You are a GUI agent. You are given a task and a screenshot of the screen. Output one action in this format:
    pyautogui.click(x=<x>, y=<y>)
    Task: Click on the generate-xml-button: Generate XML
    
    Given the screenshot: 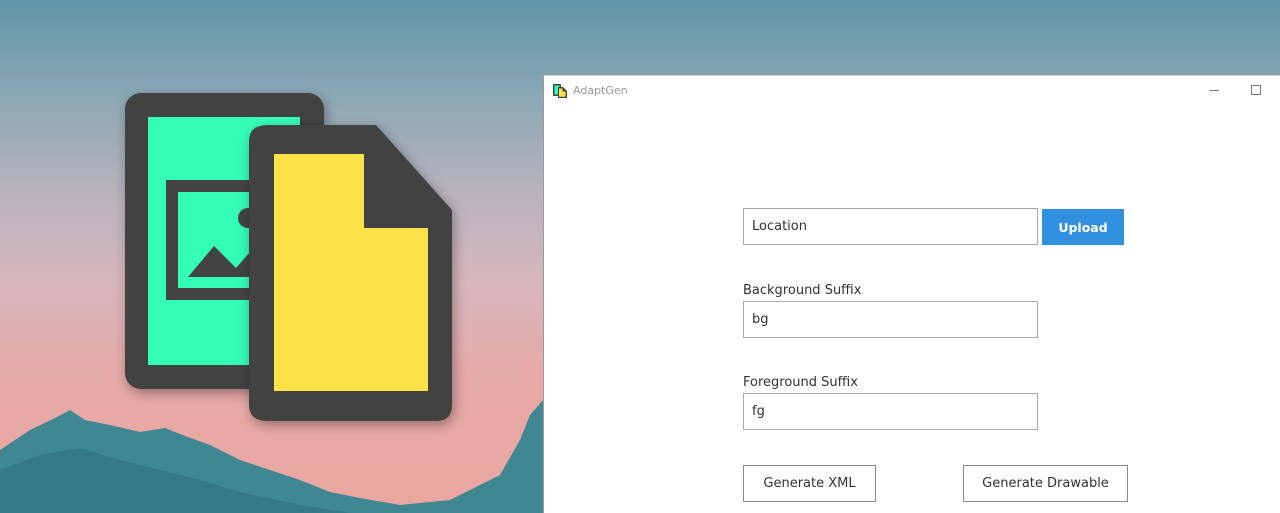 What is the action you would take?
    pyautogui.click(x=809, y=483)
    